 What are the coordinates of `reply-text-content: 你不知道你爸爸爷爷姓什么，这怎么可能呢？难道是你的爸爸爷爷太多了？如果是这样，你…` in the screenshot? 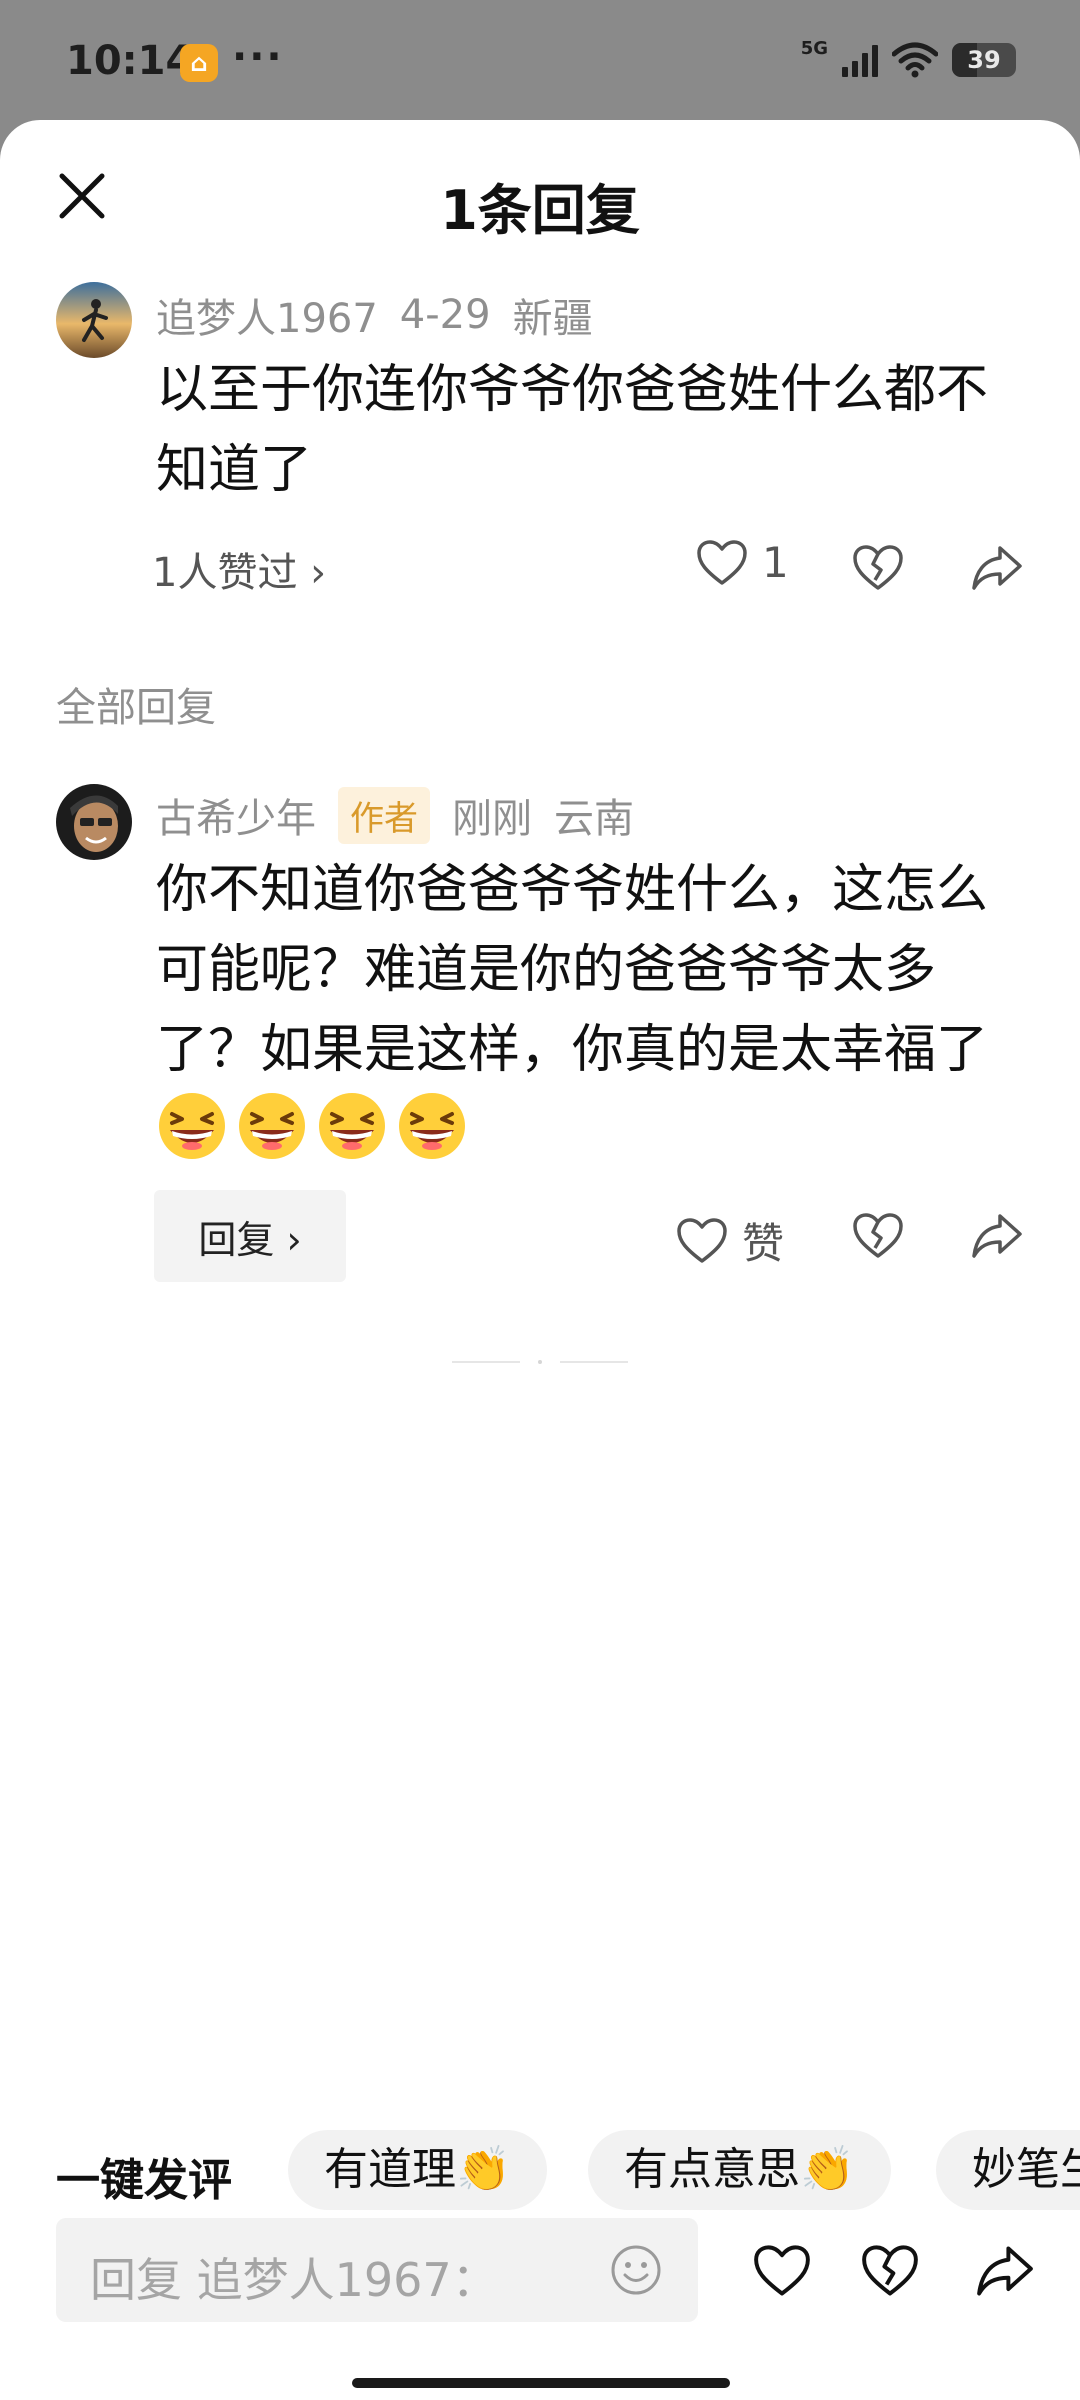 It's located at (572, 970).